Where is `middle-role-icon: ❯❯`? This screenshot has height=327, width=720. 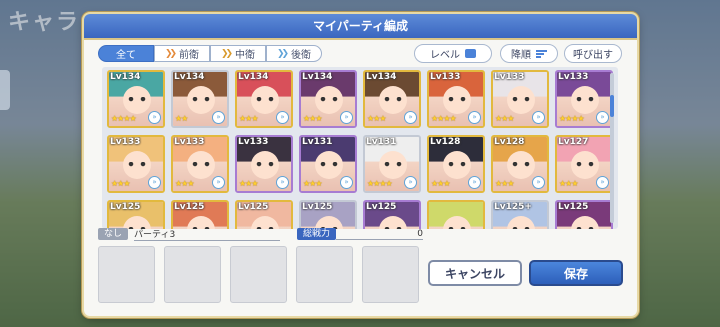
middle-role-icon: ❯❯ is located at coordinates (226, 53).